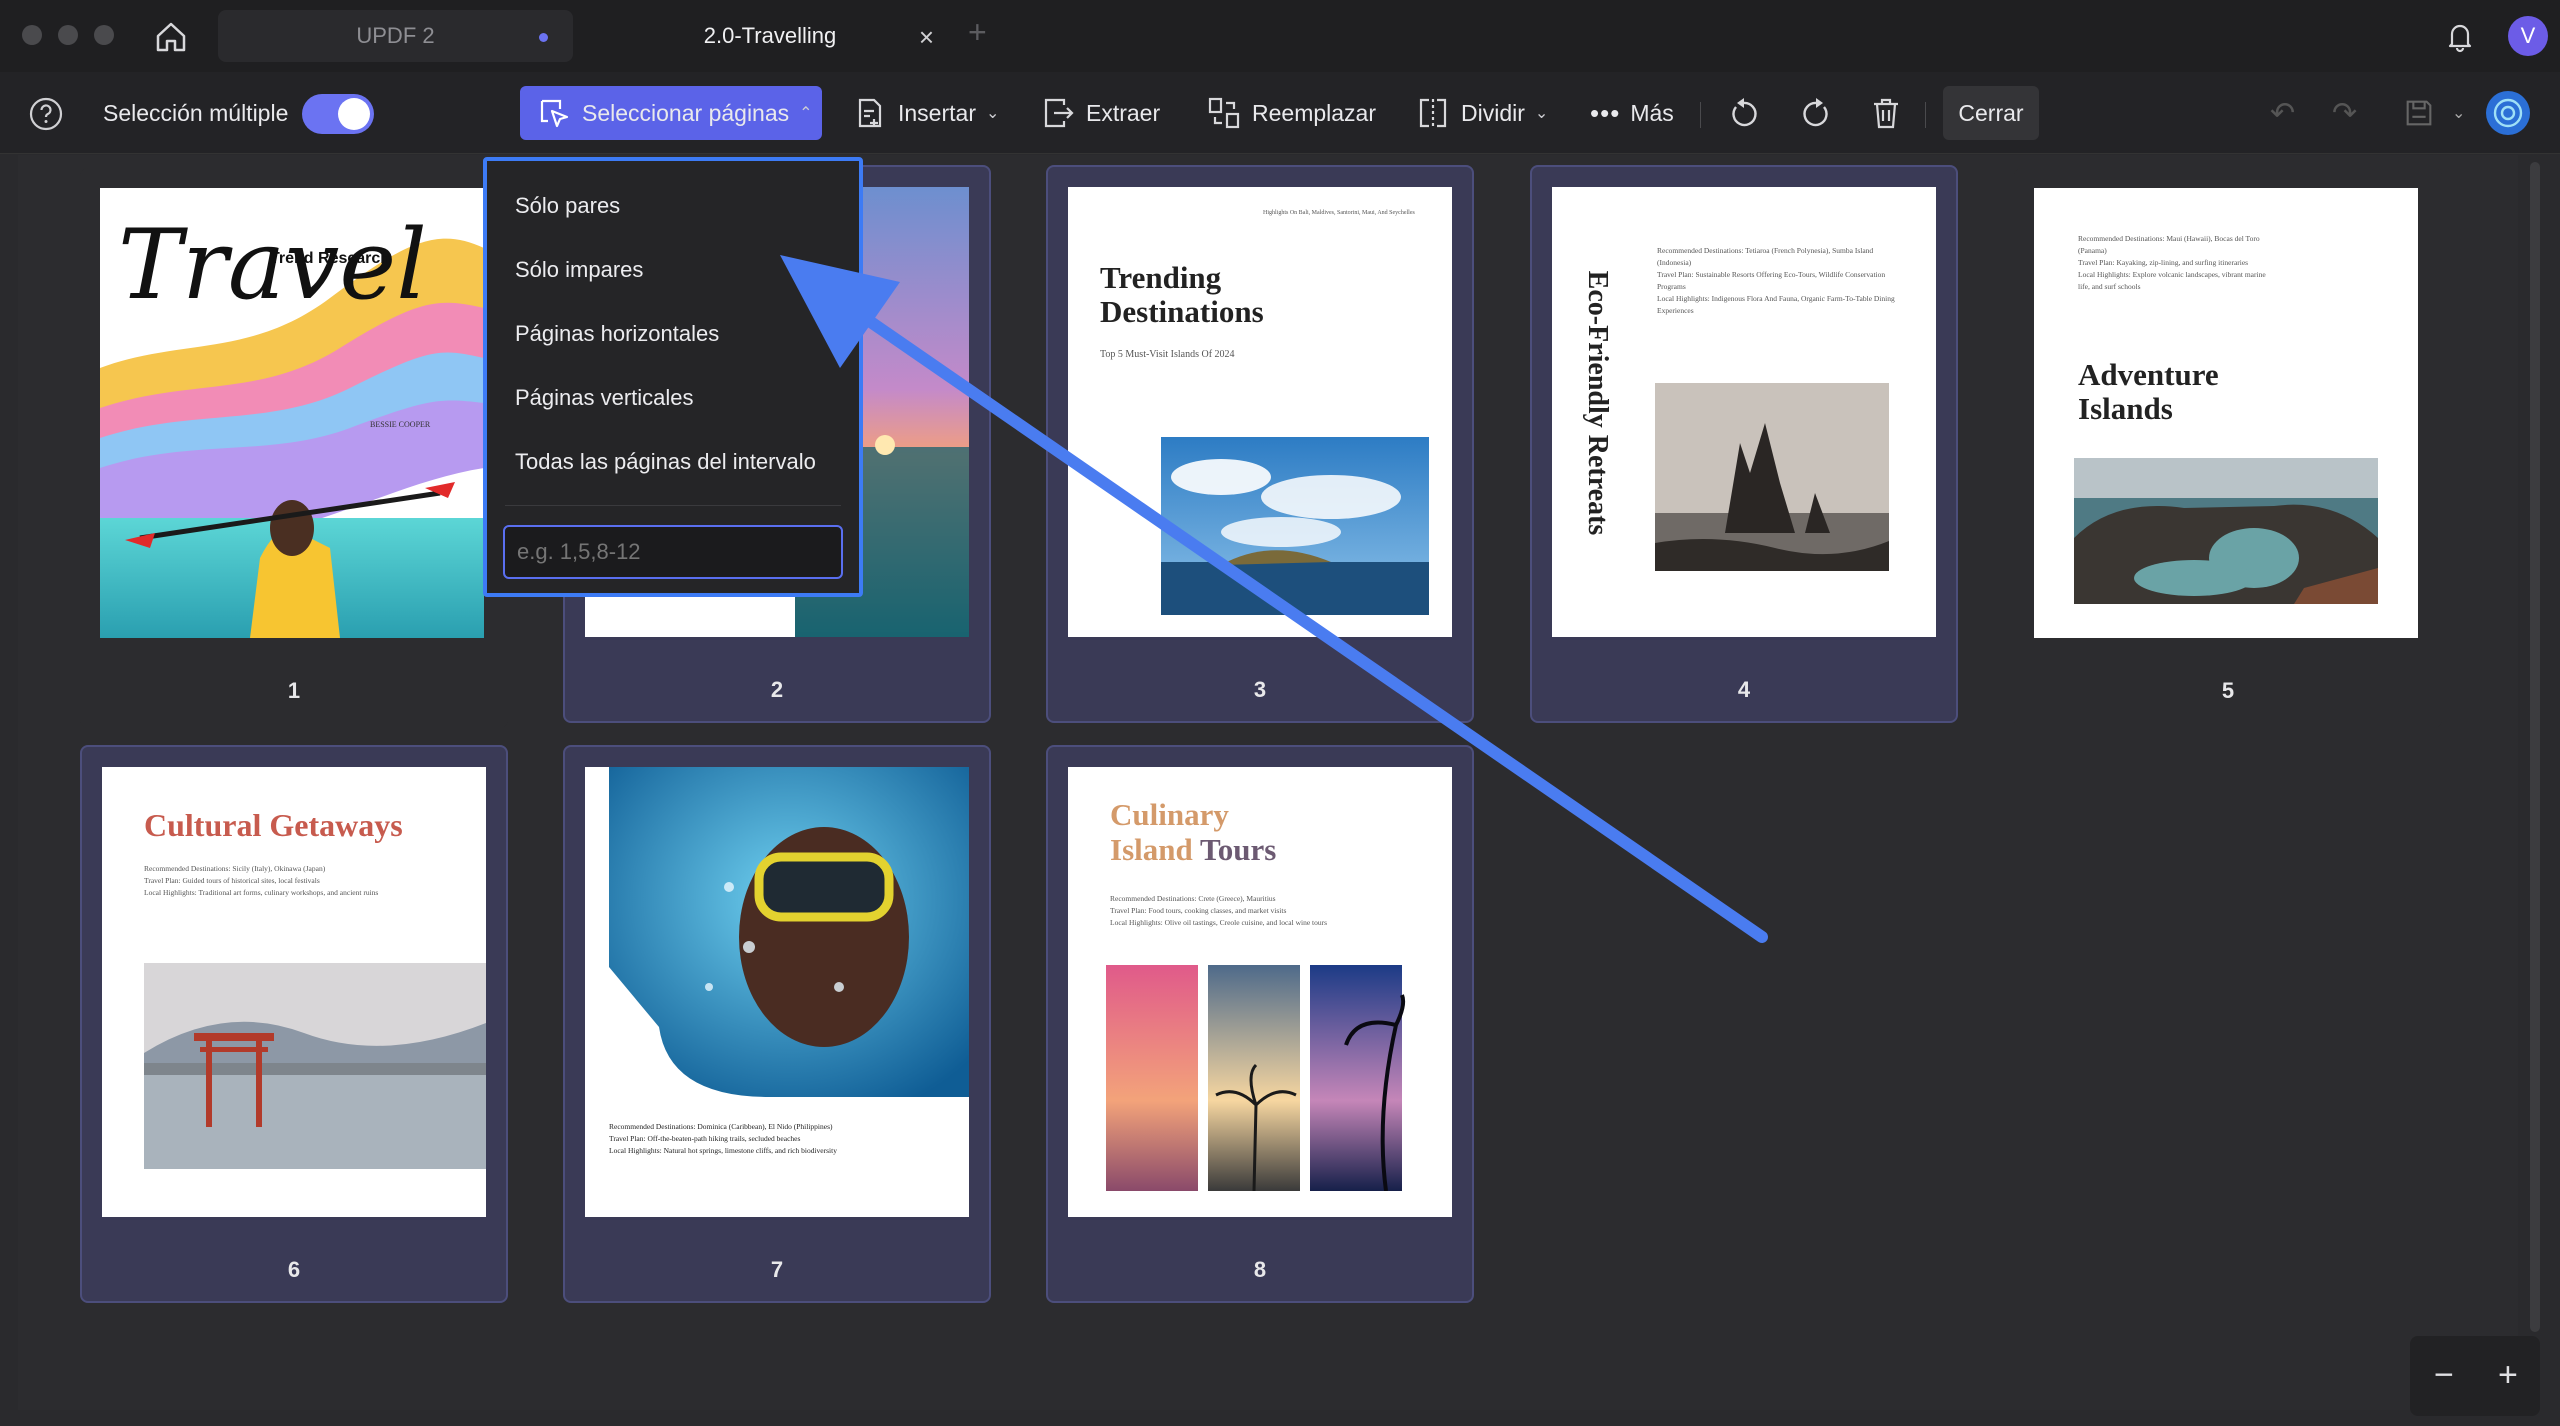 The image size is (2560, 1426). I want to click on redo-icon: ↷, so click(2344, 113).